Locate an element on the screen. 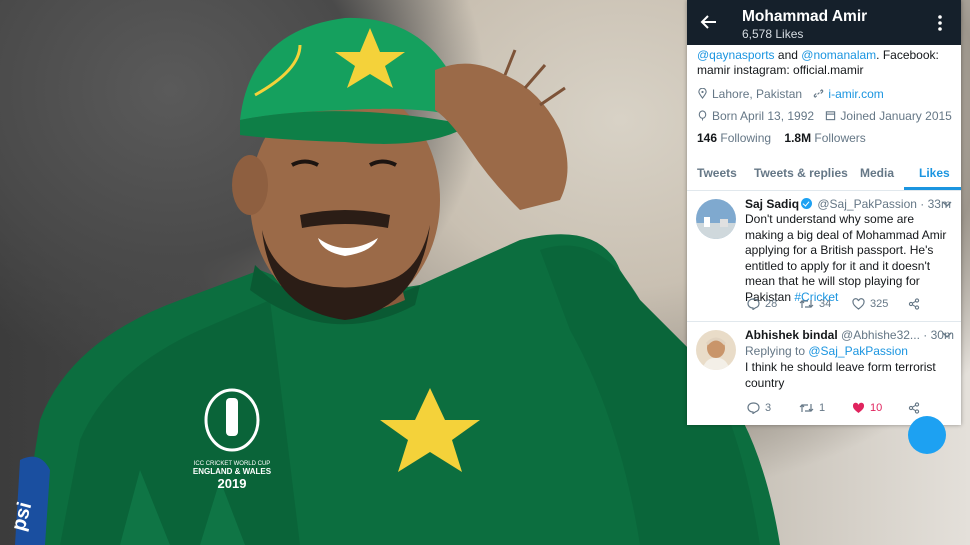 The height and width of the screenshot is (545, 970). profile-follow-stats: 146 Following 1.8M Followers is located at coordinates (781, 138).